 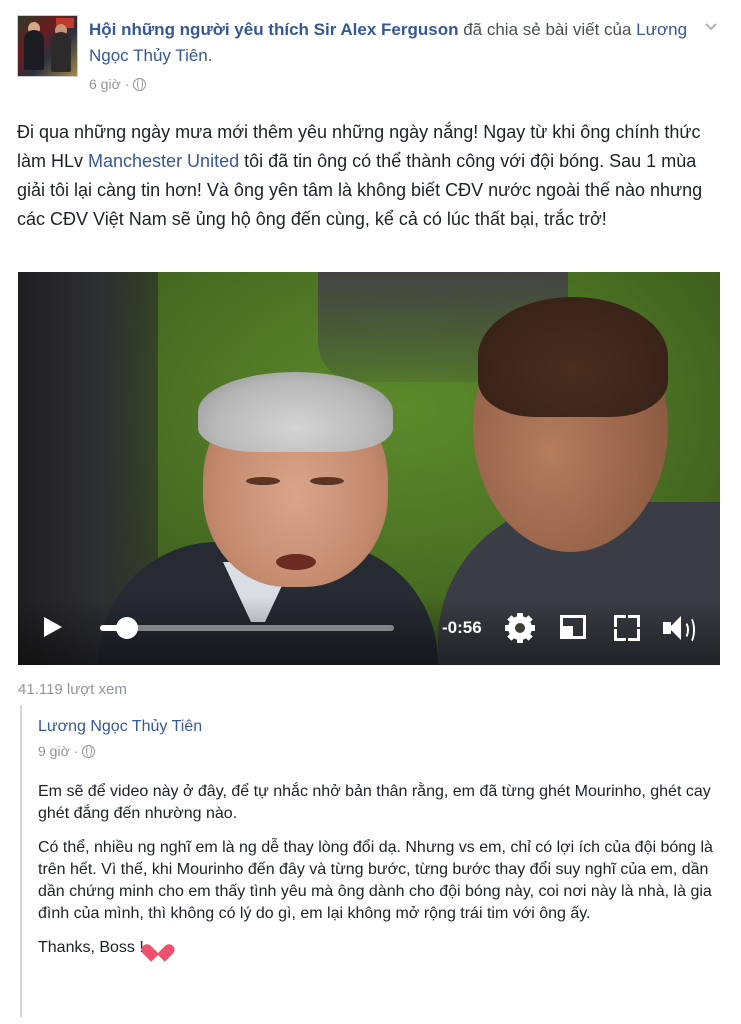 I want to click on progress-knob, so click(x=127, y=628).